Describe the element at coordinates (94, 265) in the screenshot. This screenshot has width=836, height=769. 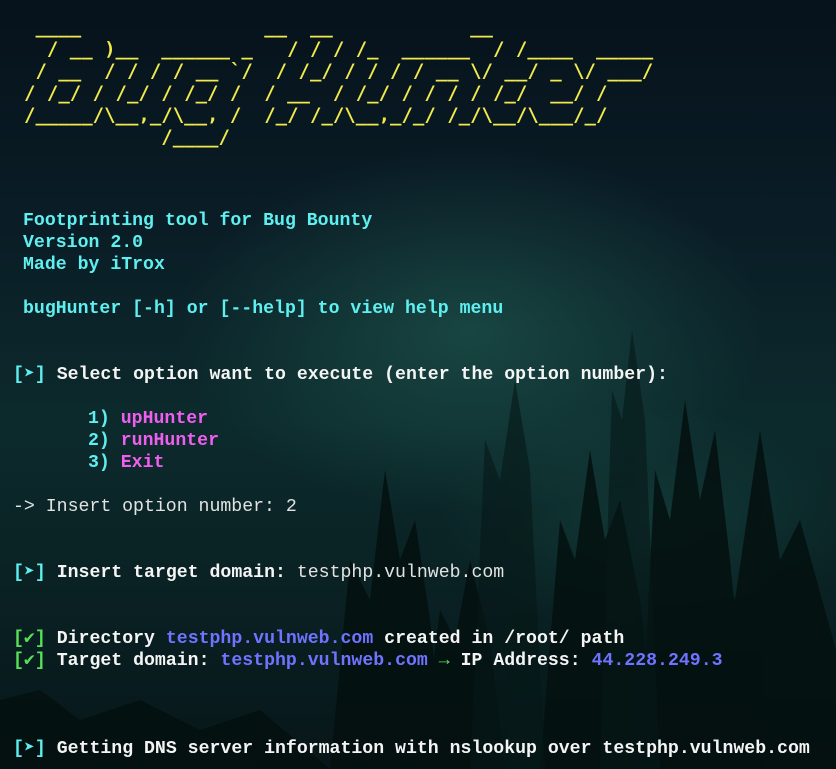
I see `tool-author: Made by iTrox` at that location.